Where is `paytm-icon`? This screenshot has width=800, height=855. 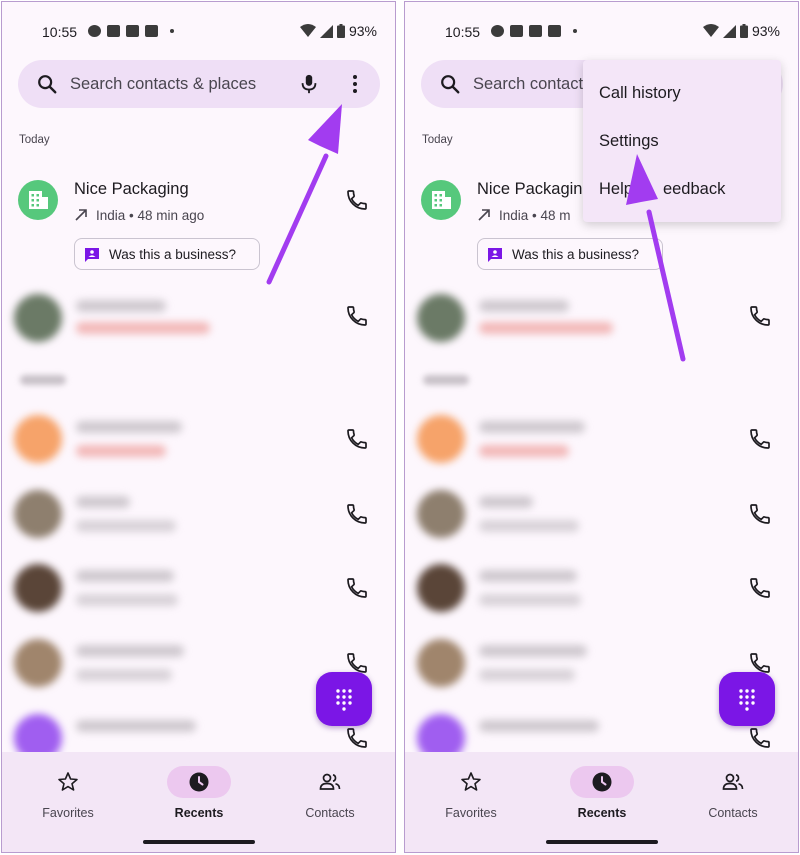
paytm-icon is located at coordinates (535, 31).